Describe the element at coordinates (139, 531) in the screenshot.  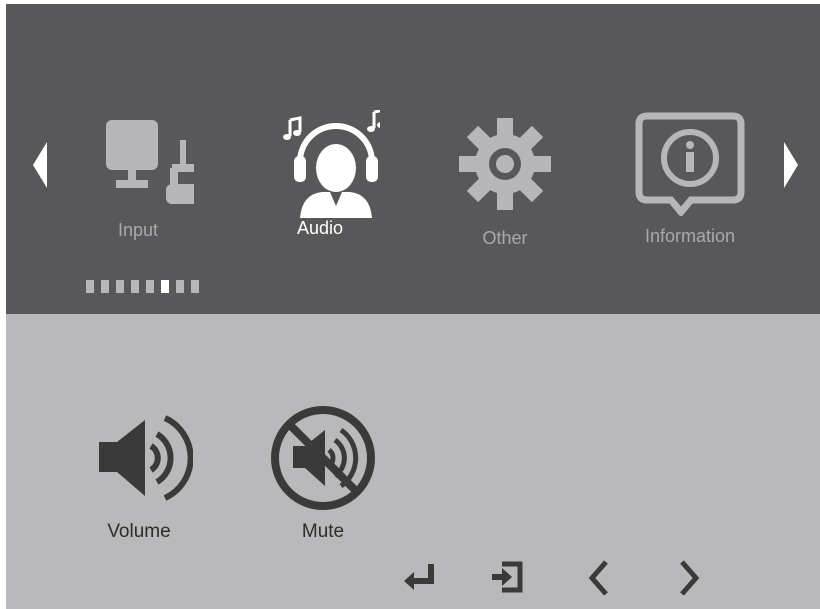
I see `volume-label: Volume` at that location.